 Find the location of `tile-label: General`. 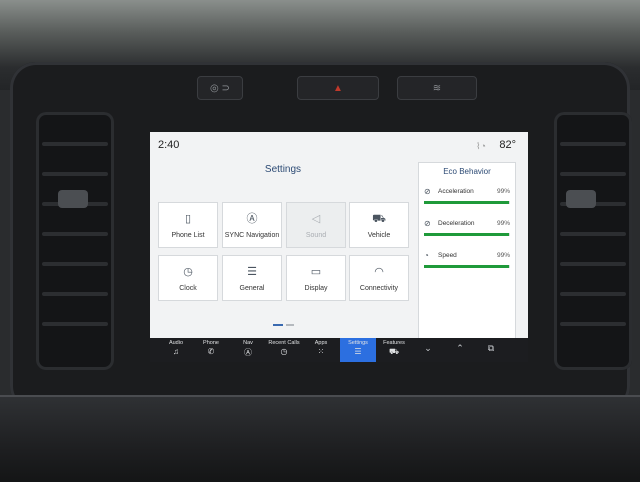

tile-label: General is located at coordinates (252, 288).